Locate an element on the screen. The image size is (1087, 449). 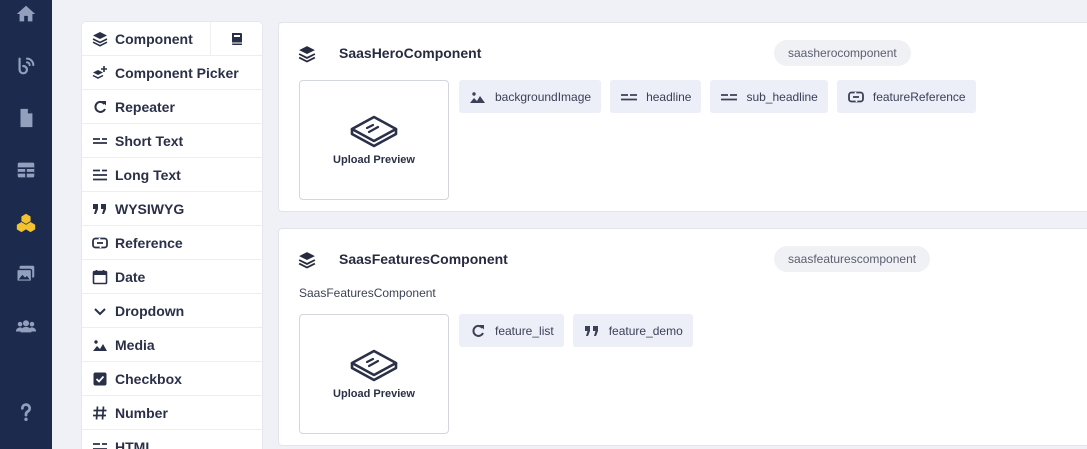
palette-item-short-text: Short Text is located at coordinates (172, 141).